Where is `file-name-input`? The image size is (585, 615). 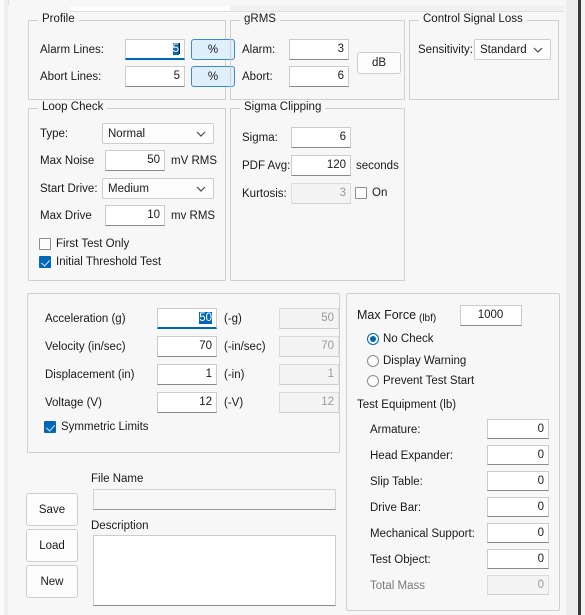 file-name-input is located at coordinates (214, 499).